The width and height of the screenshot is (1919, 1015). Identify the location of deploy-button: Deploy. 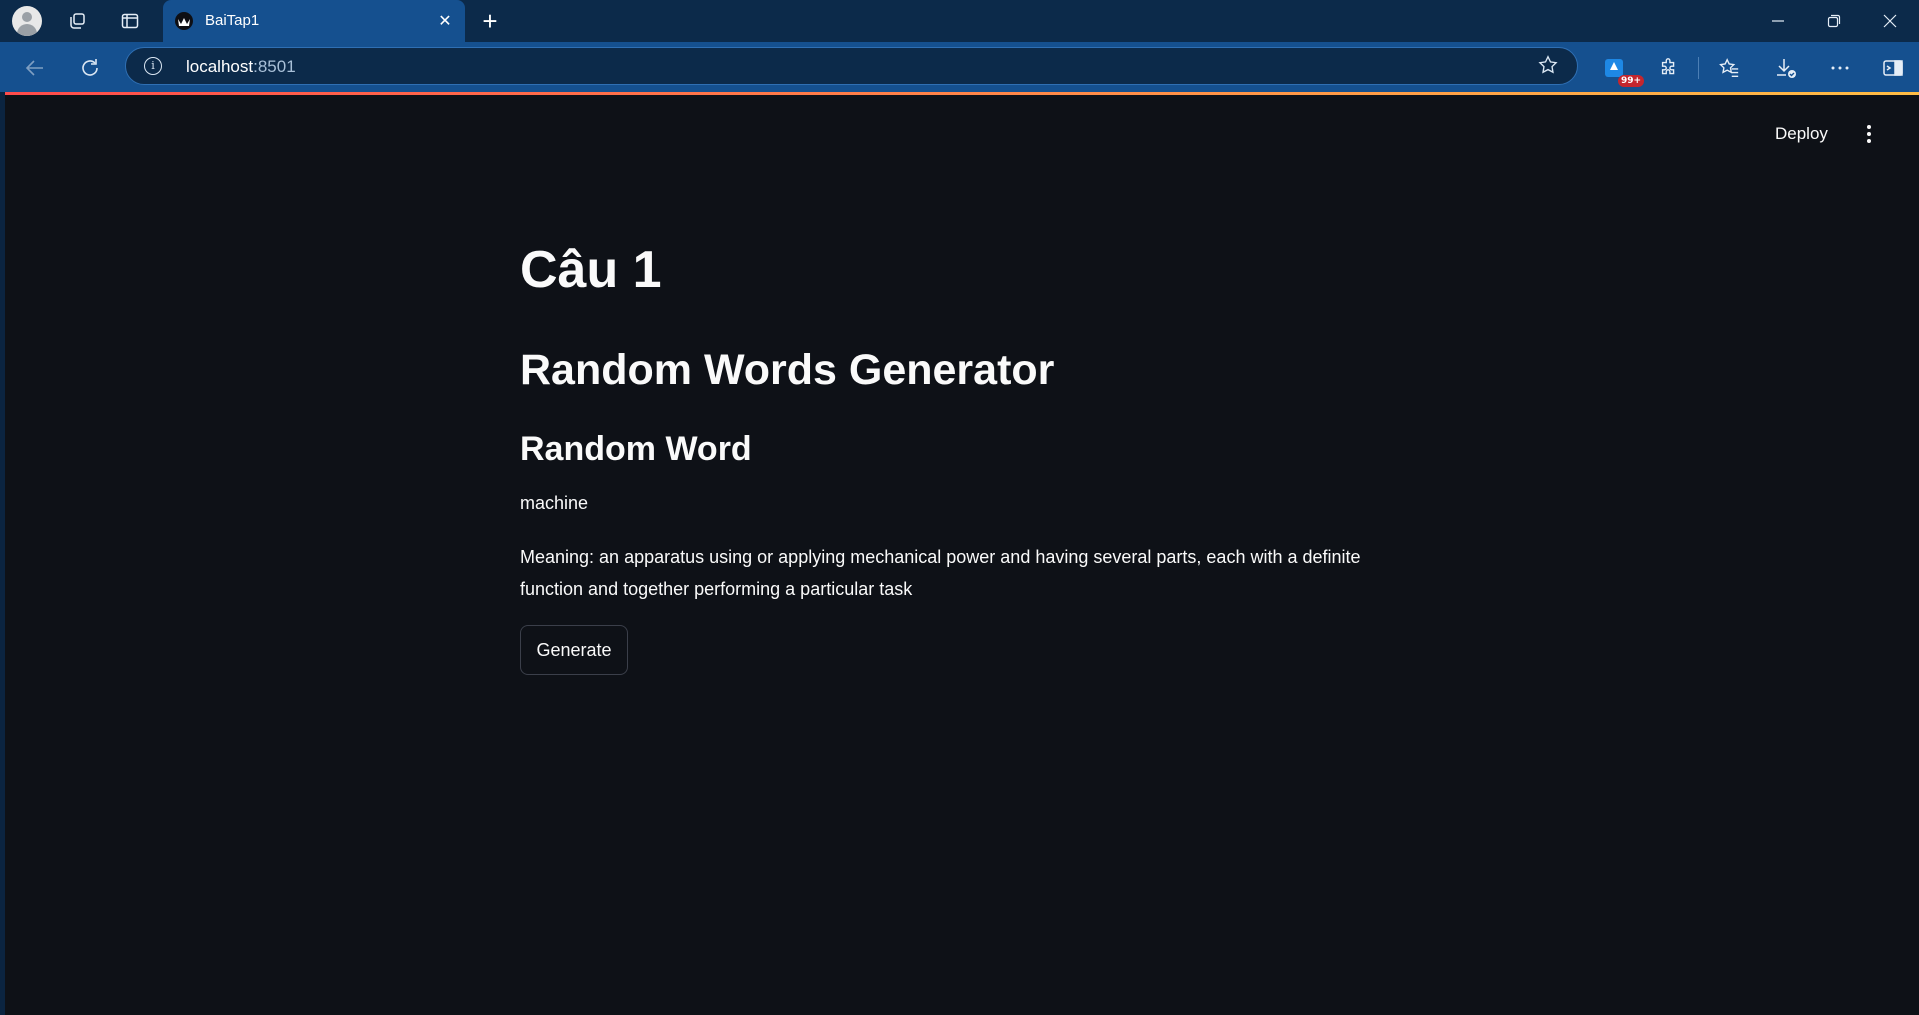
(1801, 134).